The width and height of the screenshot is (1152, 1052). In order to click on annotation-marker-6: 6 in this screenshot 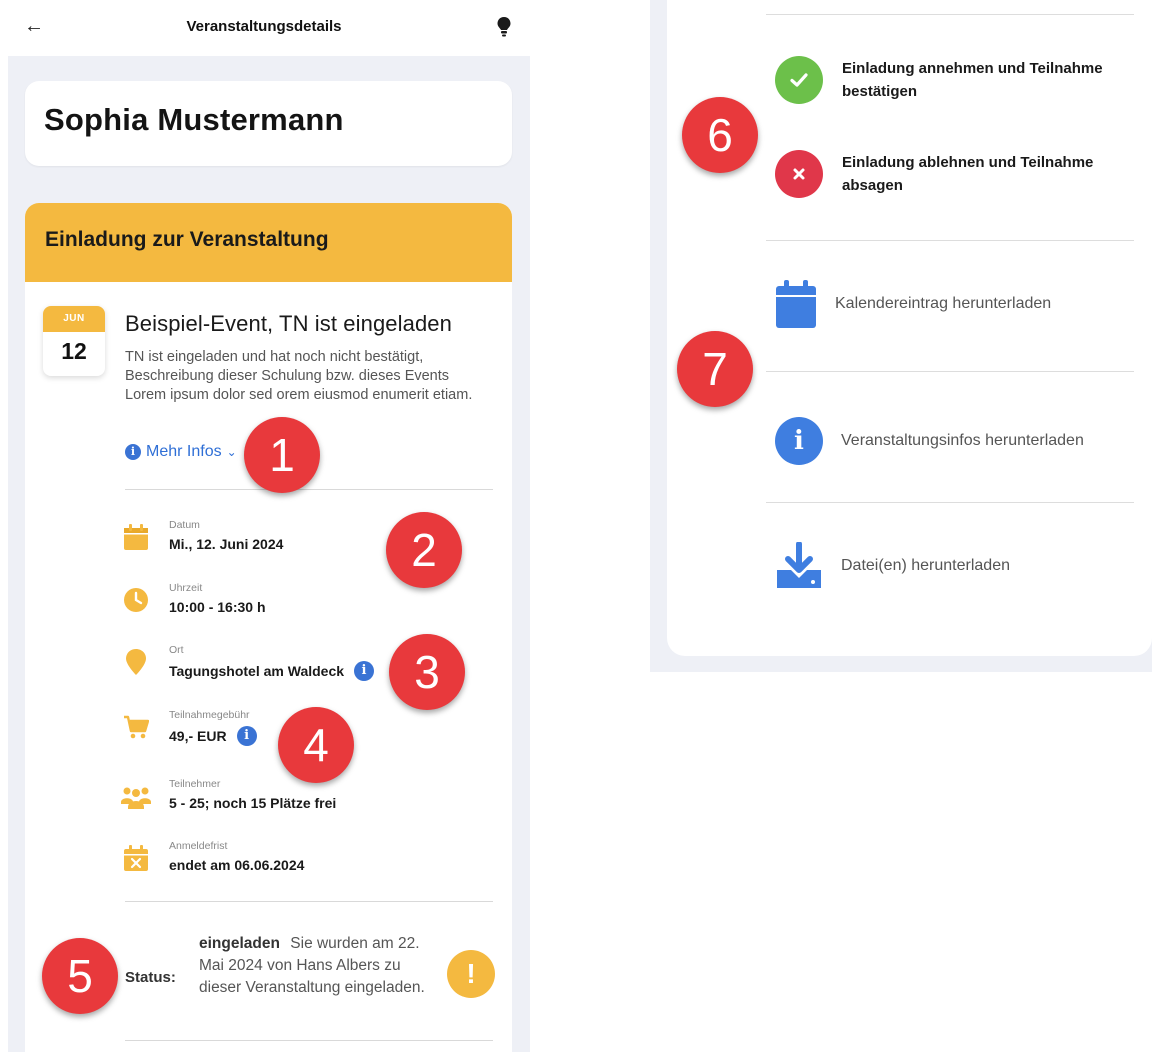, I will do `click(720, 135)`.